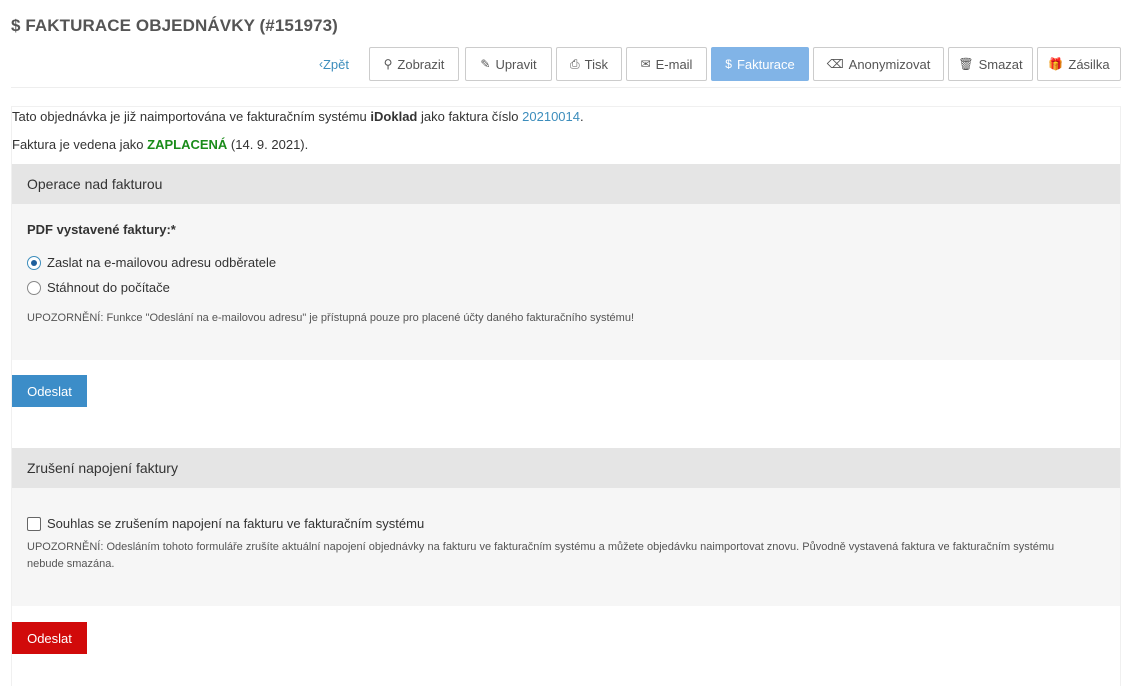 The width and height of the screenshot is (1130, 686). I want to click on print-button: ⎙ Tisk, so click(589, 64).